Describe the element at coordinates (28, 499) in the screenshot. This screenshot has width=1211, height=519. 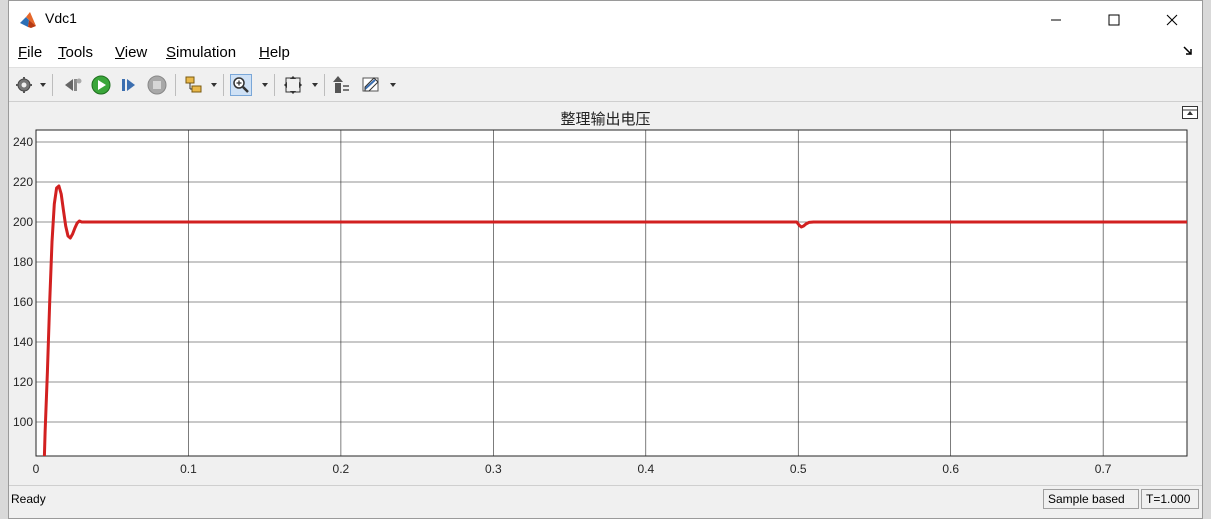
I see `status-text: Ready` at that location.